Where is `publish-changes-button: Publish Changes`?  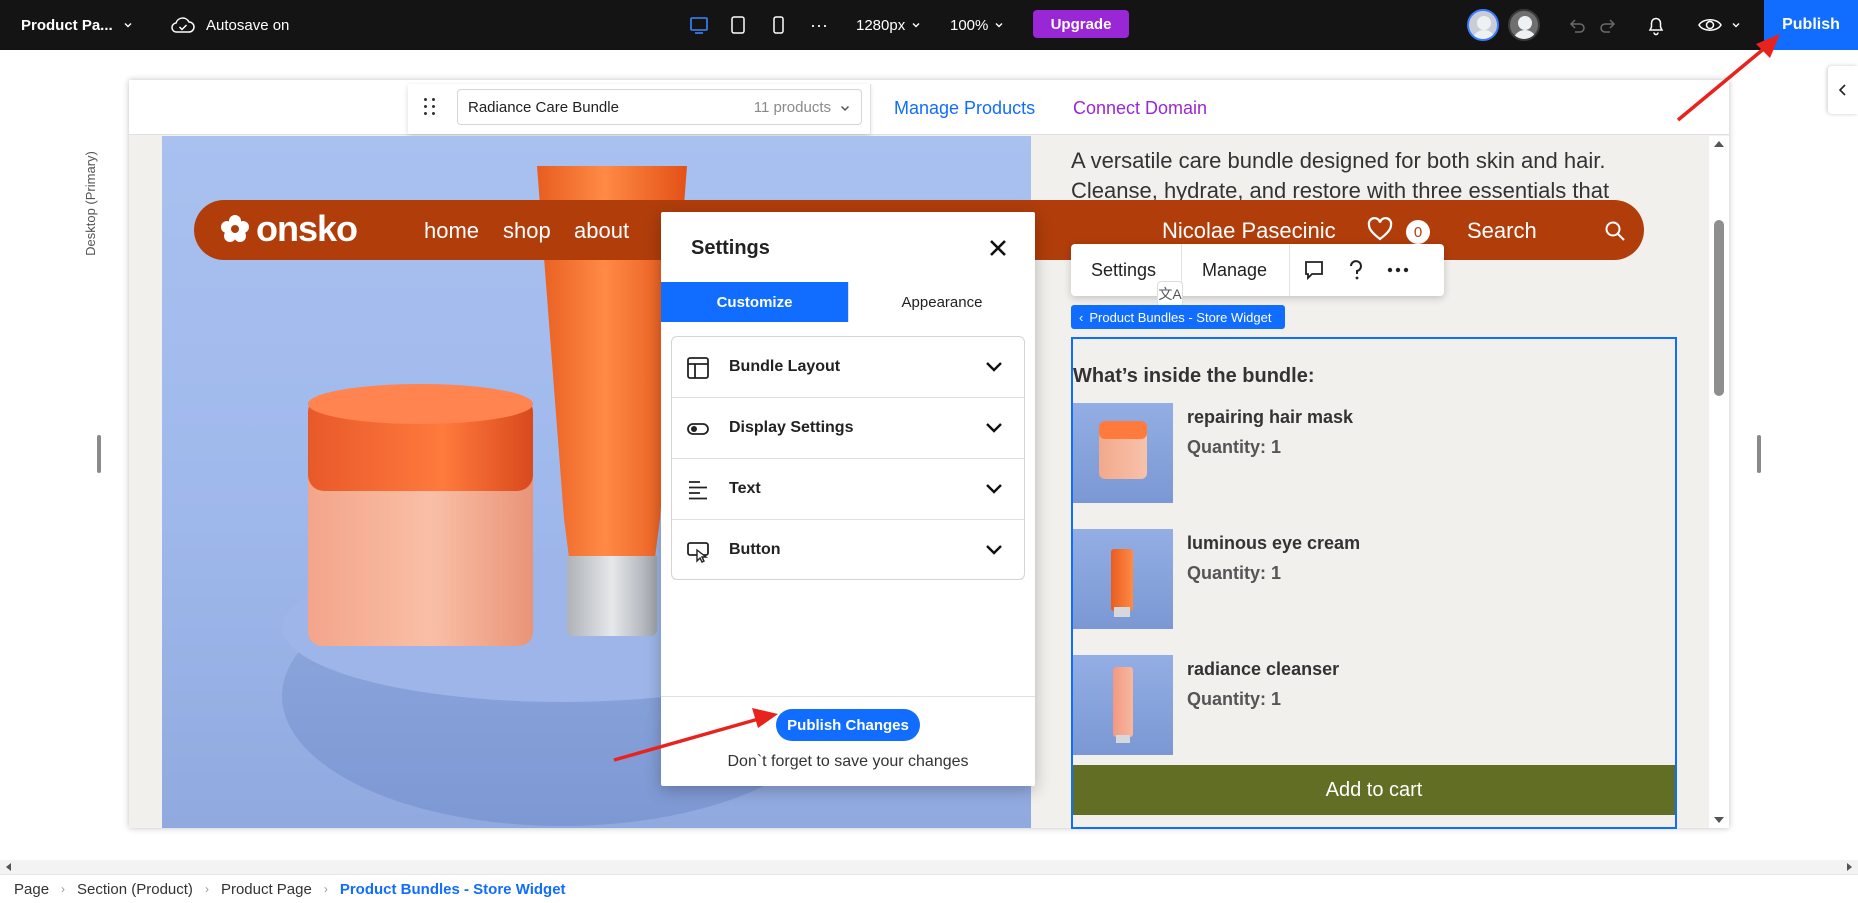 publish-changes-button: Publish Changes is located at coordinates (848, 725).